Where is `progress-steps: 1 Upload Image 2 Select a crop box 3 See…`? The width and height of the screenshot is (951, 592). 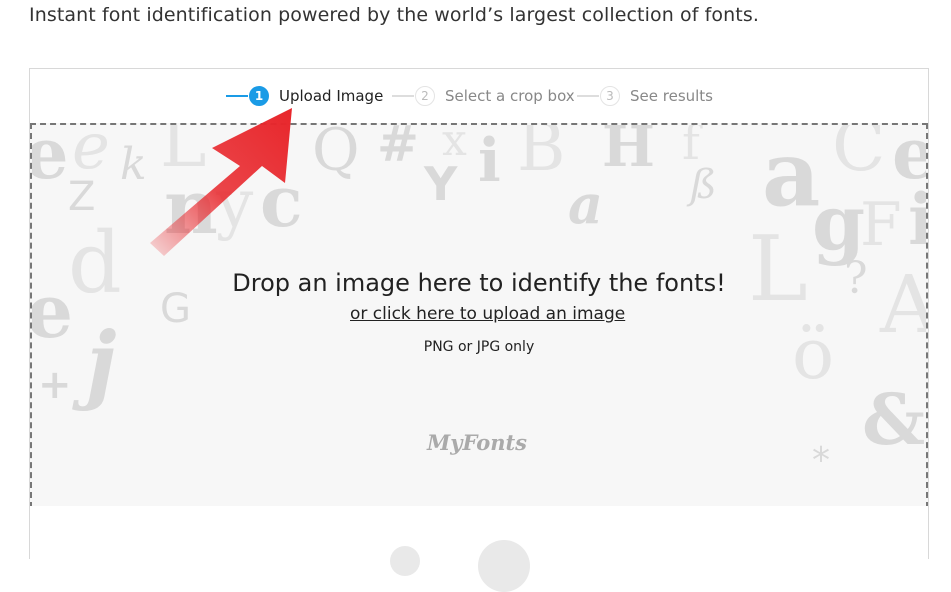 progress-steps: 1 Upload Image 2 Select a crop box 3 See… is located at coordinates (479, 96).